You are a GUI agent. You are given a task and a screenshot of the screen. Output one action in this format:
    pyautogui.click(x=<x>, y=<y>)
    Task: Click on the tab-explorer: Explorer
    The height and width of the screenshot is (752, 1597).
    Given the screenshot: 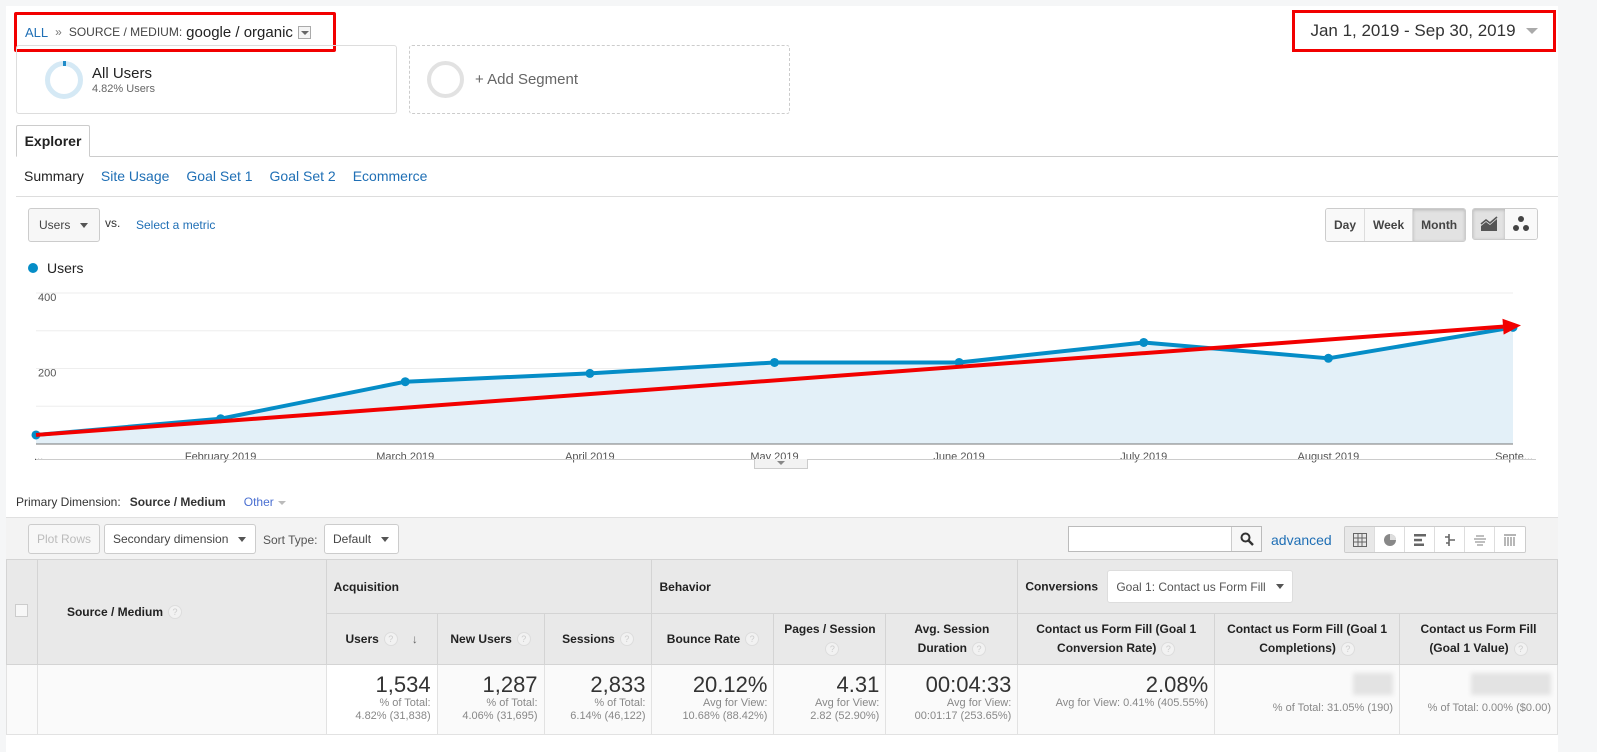 What is the action you would take?
    pyautogui.click(x=53, y=141)
    